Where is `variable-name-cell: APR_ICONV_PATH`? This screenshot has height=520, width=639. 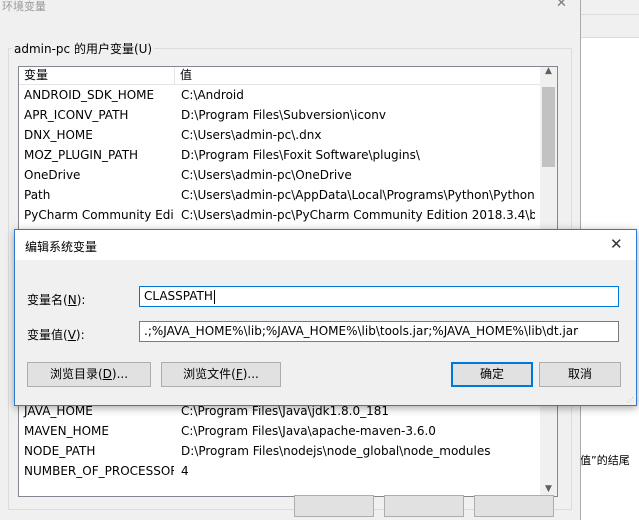 variable-name-cell: APR_ICONV_PATH is located at coordinates (76, 115).